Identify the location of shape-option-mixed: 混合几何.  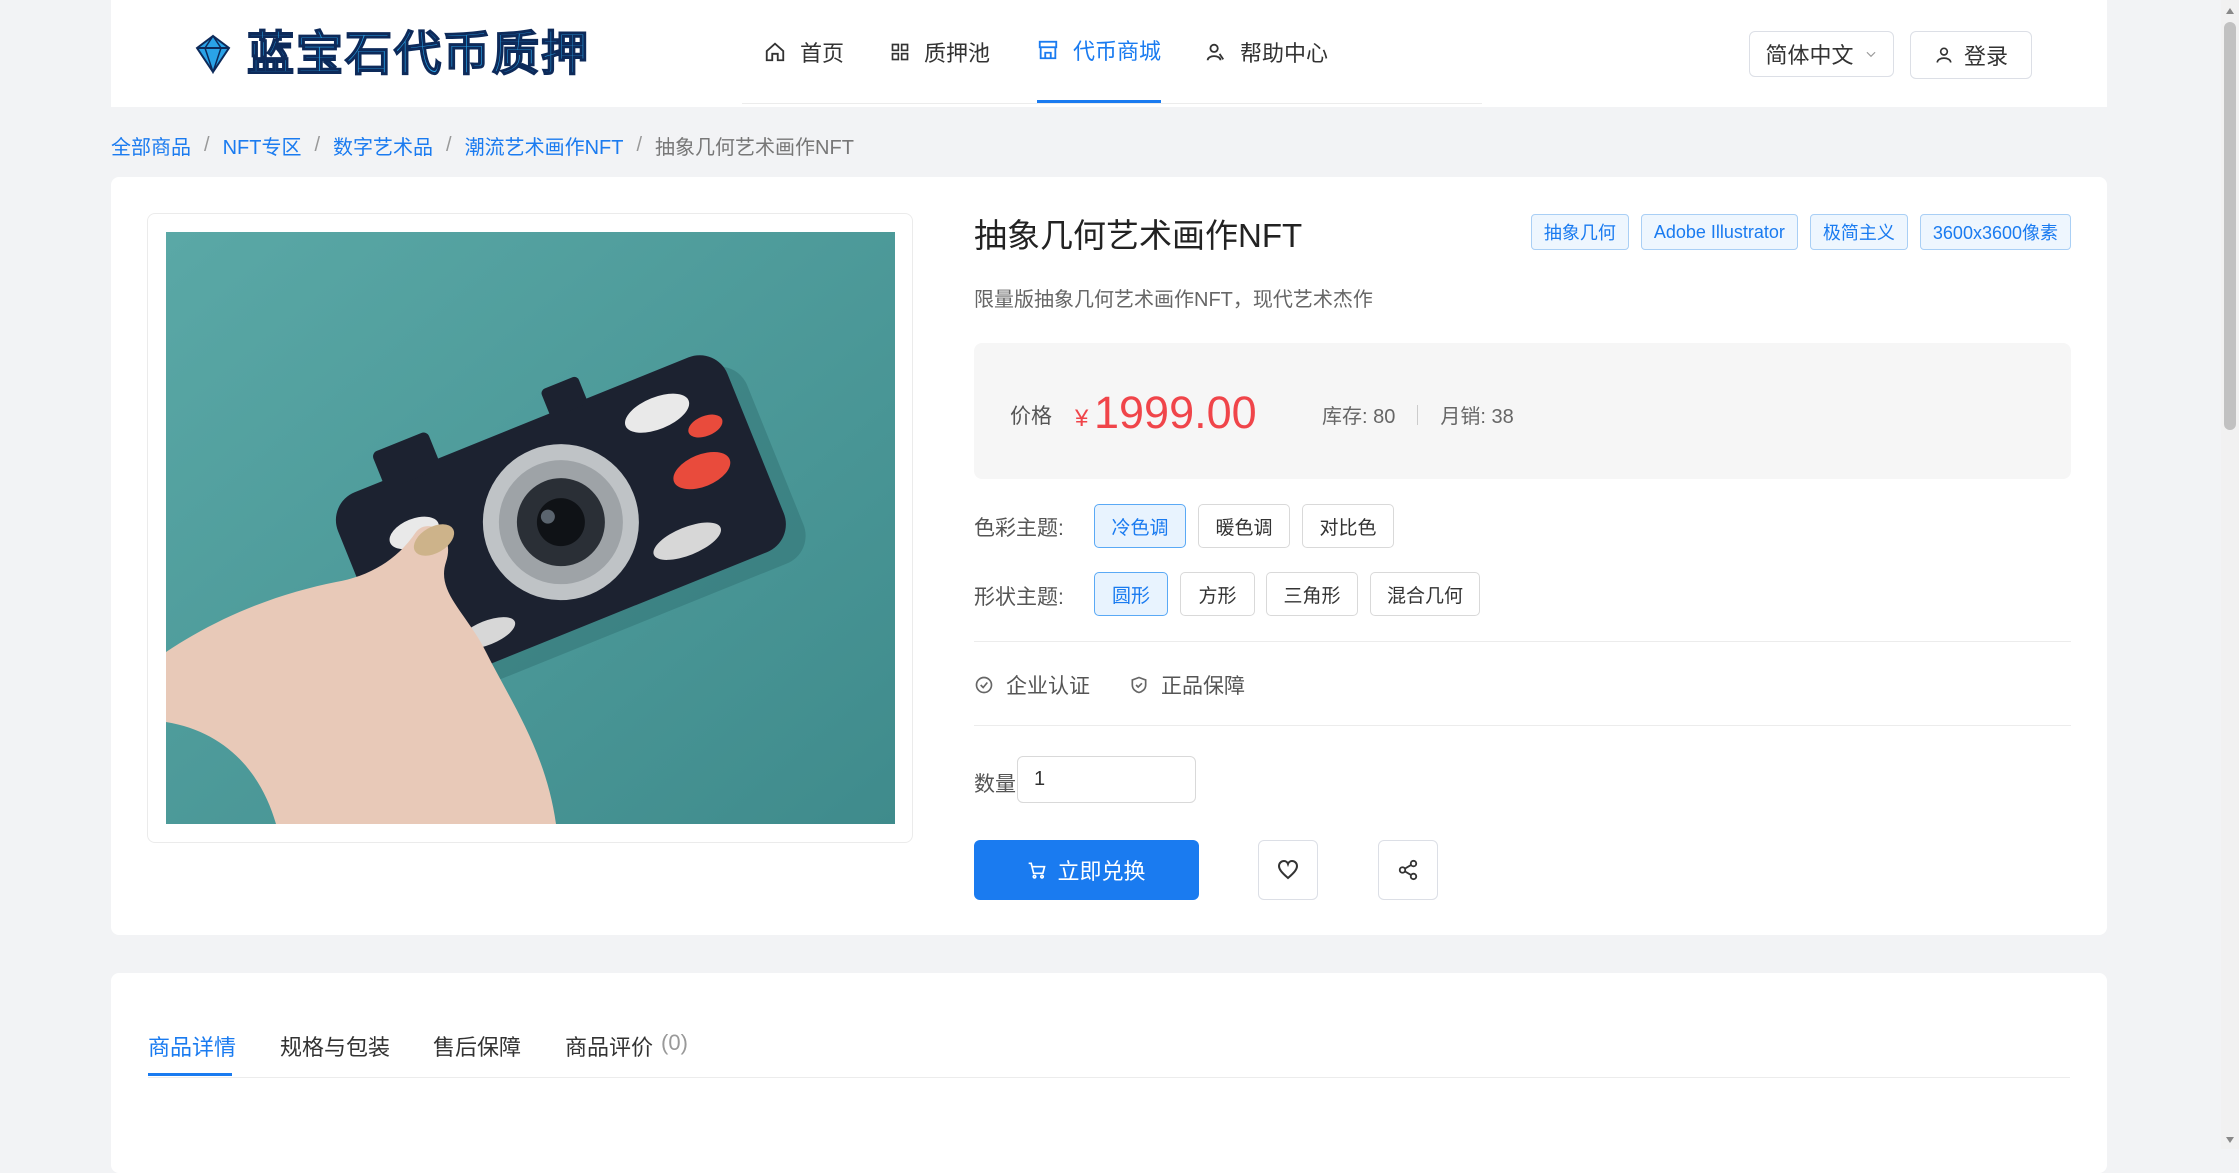
(1425, 594).